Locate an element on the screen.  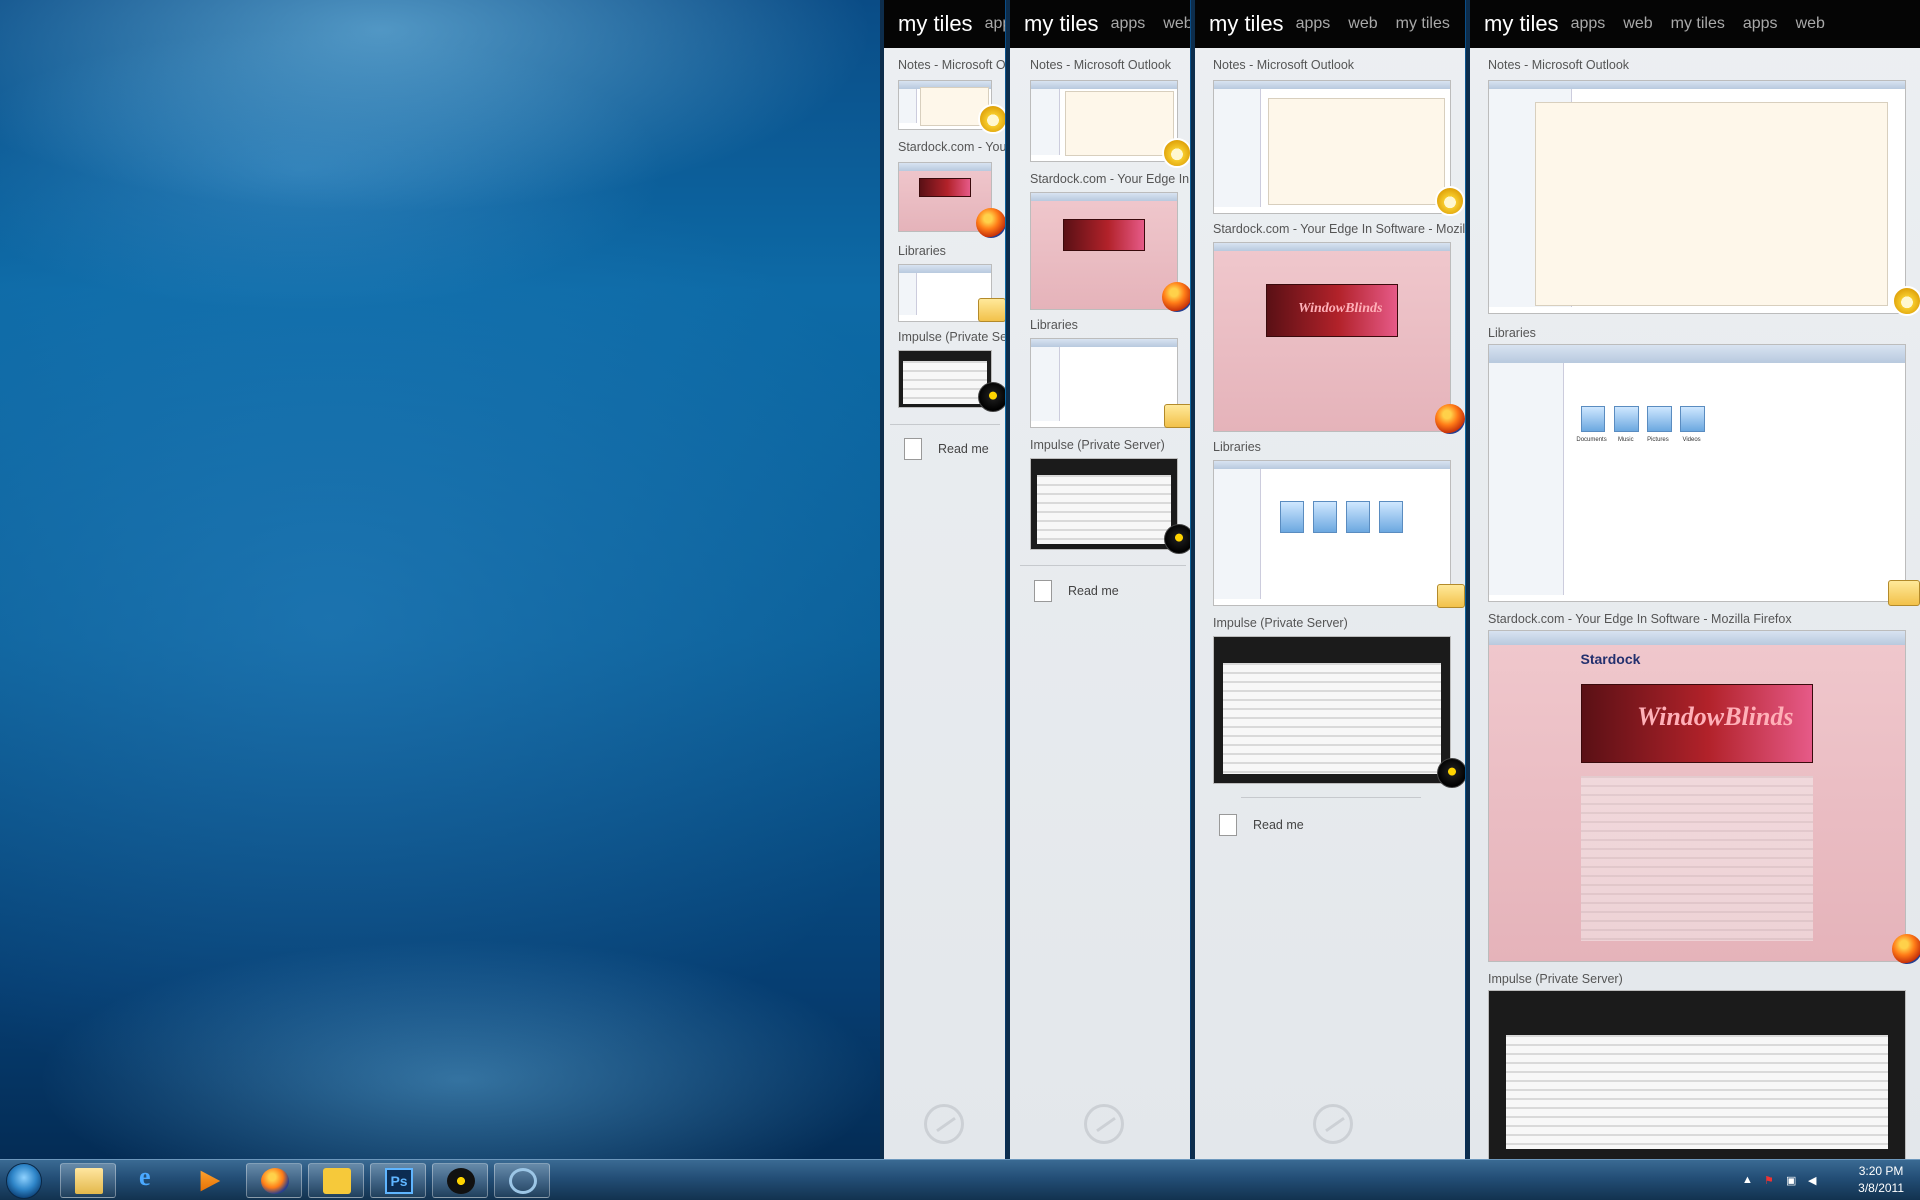
taskbar-explorer is located at coordinates (88, 1180).